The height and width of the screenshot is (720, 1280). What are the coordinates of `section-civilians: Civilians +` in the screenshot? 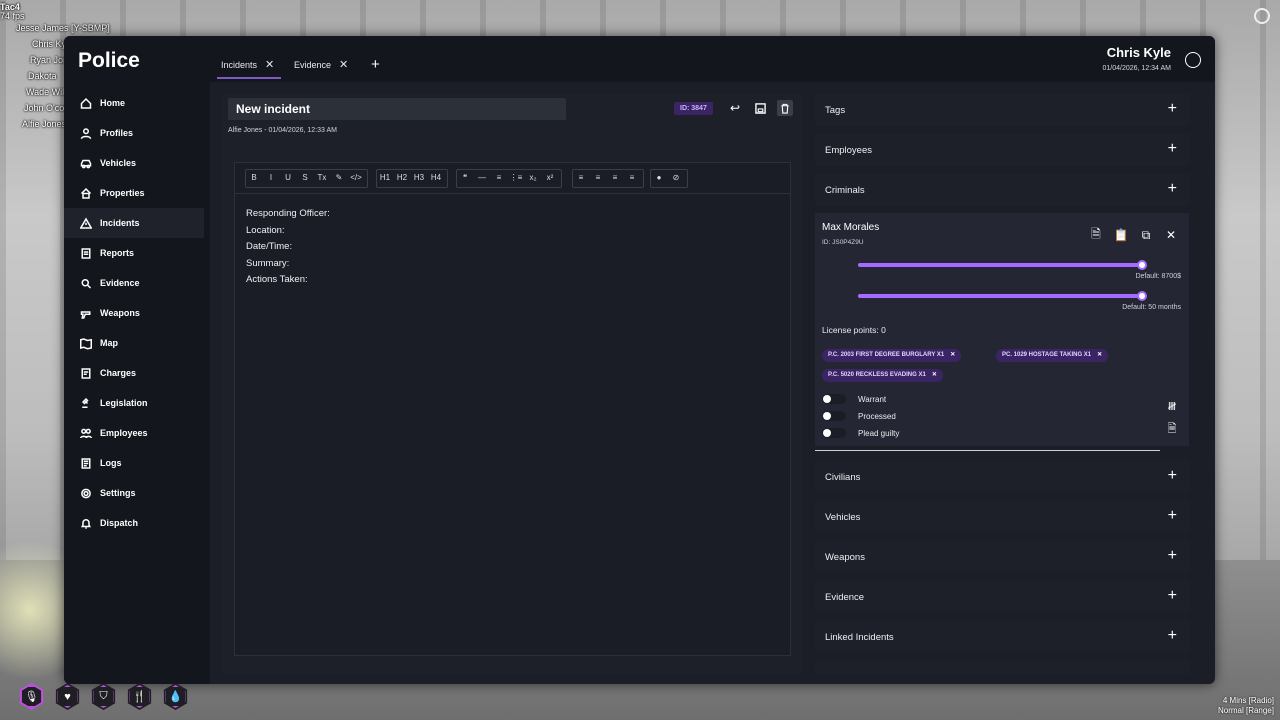 It's located at (1002, 477).